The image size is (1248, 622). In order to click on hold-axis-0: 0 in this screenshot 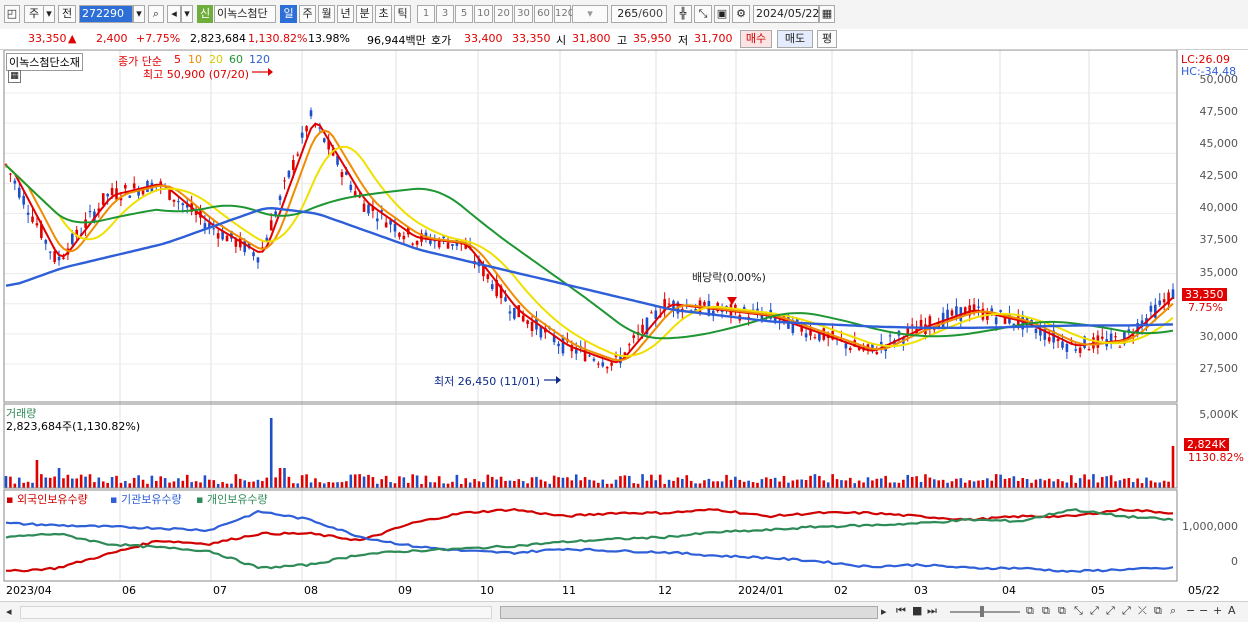, I will do `click(1234, 561)`.